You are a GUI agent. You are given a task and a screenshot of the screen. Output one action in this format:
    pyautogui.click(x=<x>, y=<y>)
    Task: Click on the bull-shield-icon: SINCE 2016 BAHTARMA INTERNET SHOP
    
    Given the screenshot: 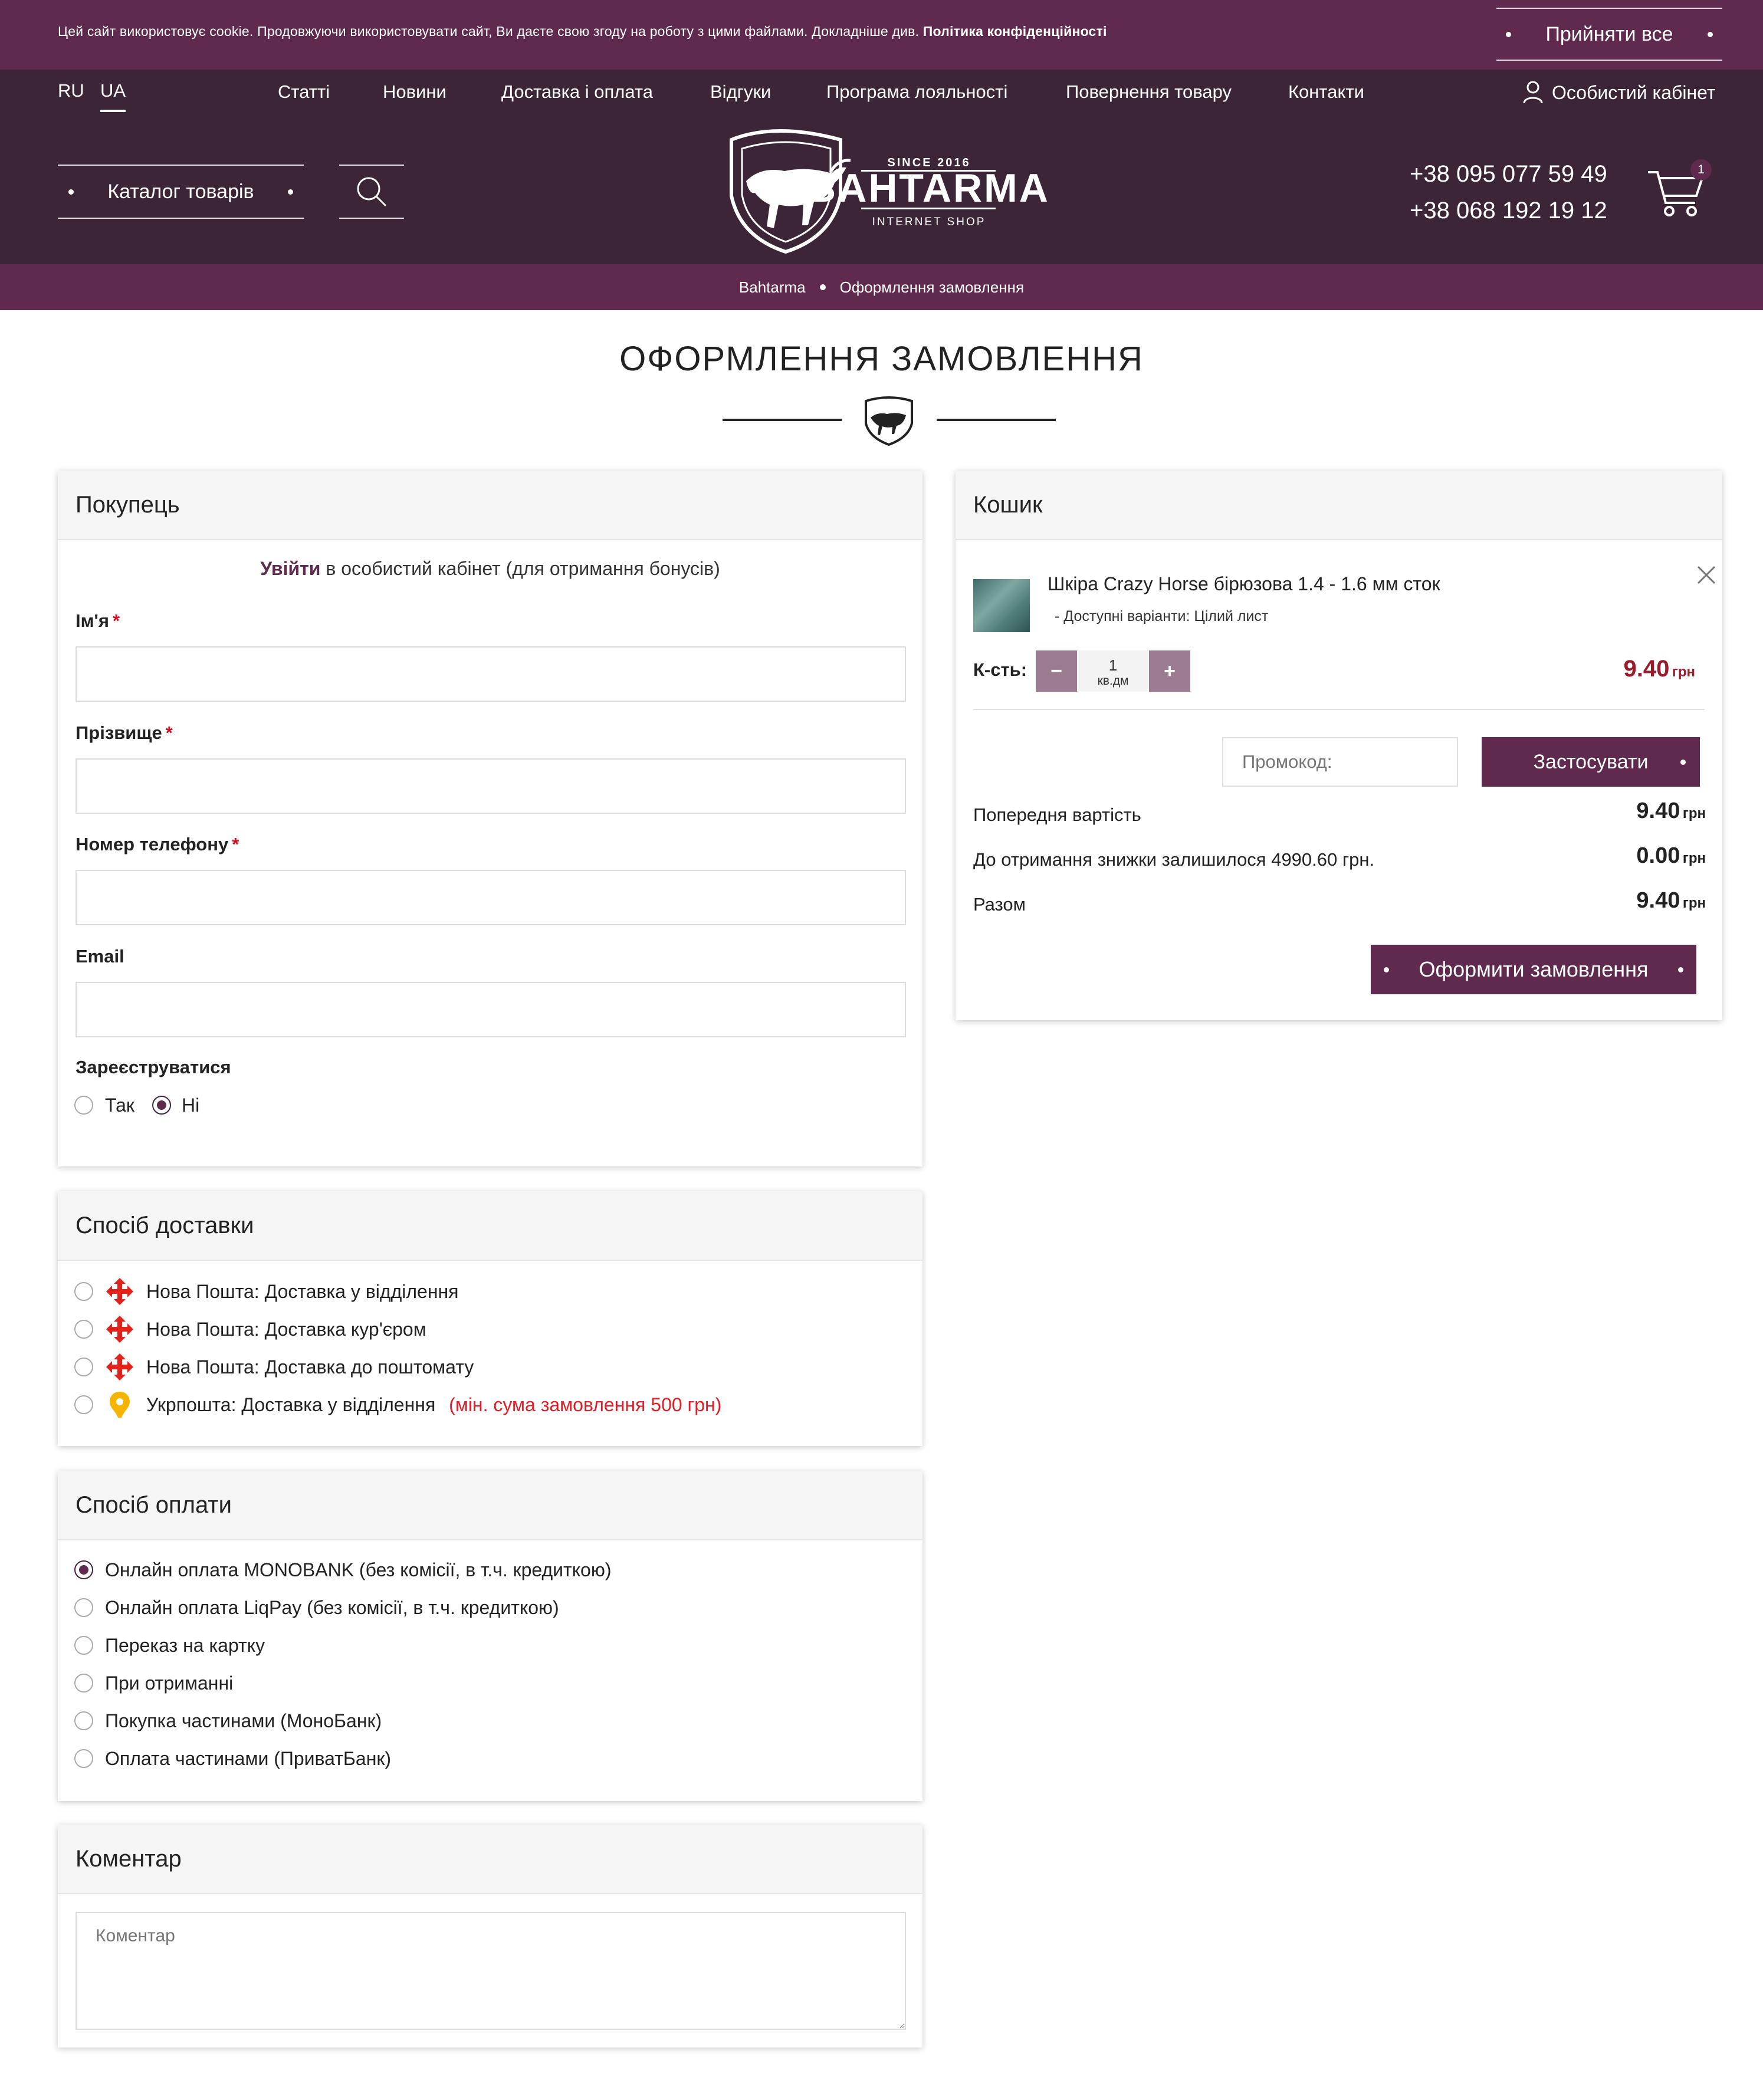 What is the action you would take?
    pyautogui.click(x=890, y=191)
    